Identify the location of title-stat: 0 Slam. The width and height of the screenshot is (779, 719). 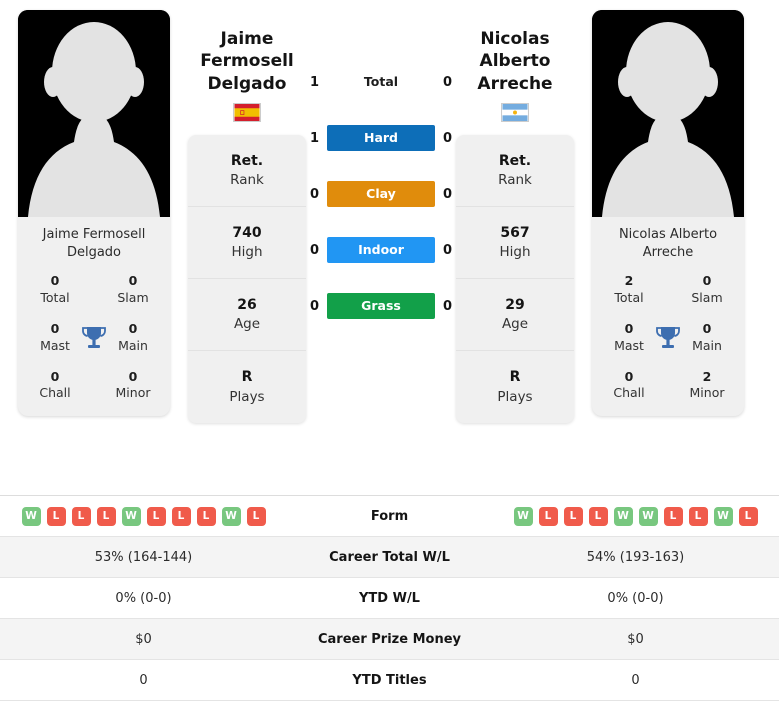
(707, 290).